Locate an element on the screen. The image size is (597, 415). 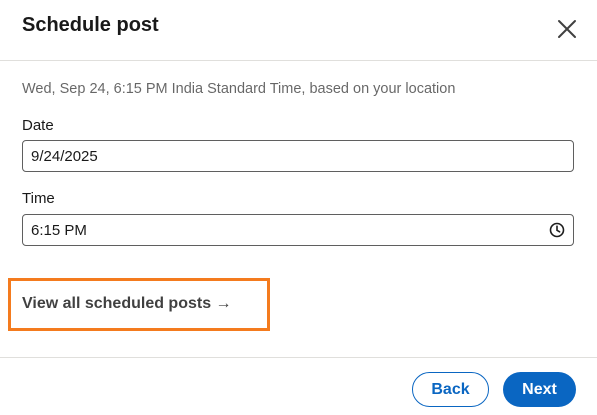
clock-icon is located at coordinates (557, 230).